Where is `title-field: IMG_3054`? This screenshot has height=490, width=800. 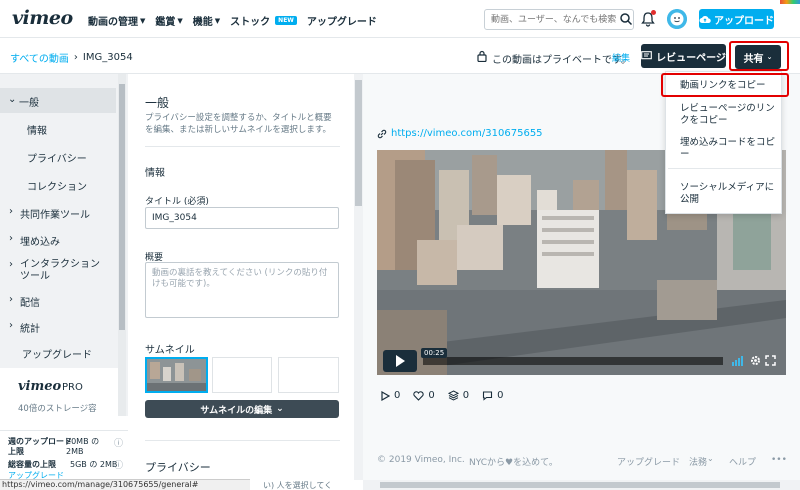 title-field: IMG_3054 is located at coordinates (242, 218).